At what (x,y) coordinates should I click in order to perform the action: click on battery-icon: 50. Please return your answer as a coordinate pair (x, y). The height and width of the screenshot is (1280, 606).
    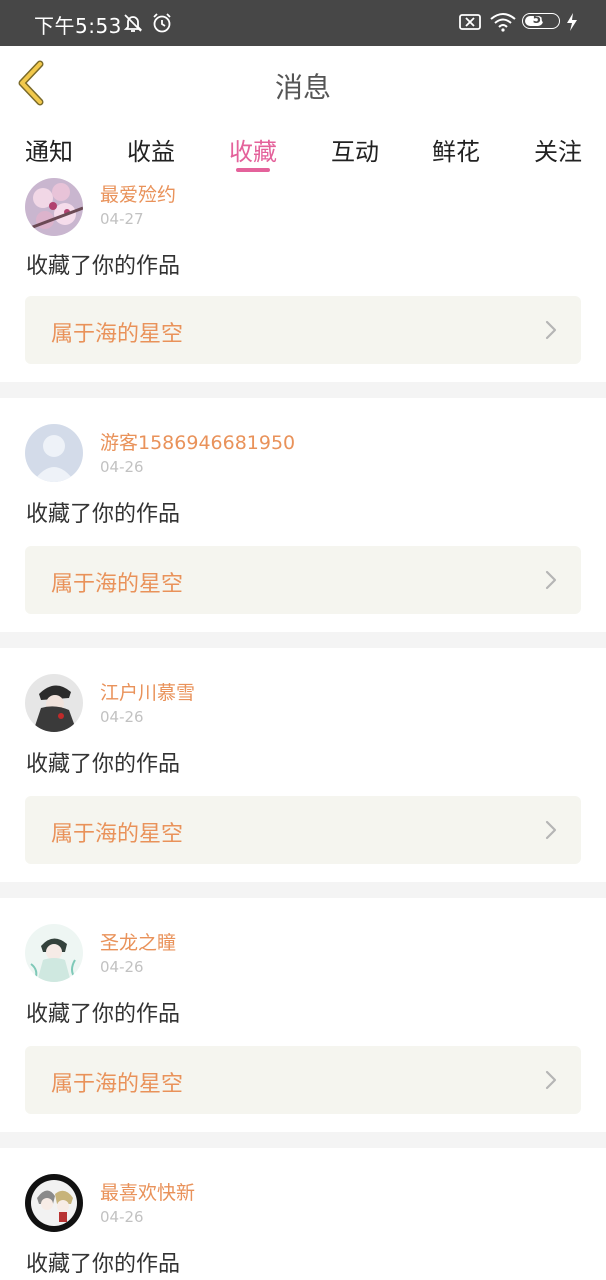
    Looking at the image, I should click on (541, 20).